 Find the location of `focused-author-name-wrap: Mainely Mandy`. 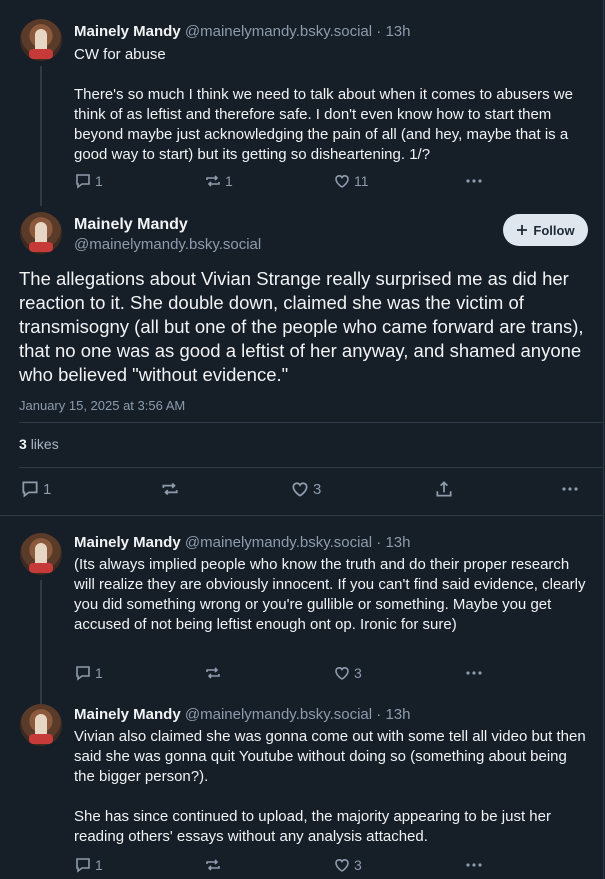

focused-author-name-wrap: Mainely Mandy is located at coordinates (131, 224).